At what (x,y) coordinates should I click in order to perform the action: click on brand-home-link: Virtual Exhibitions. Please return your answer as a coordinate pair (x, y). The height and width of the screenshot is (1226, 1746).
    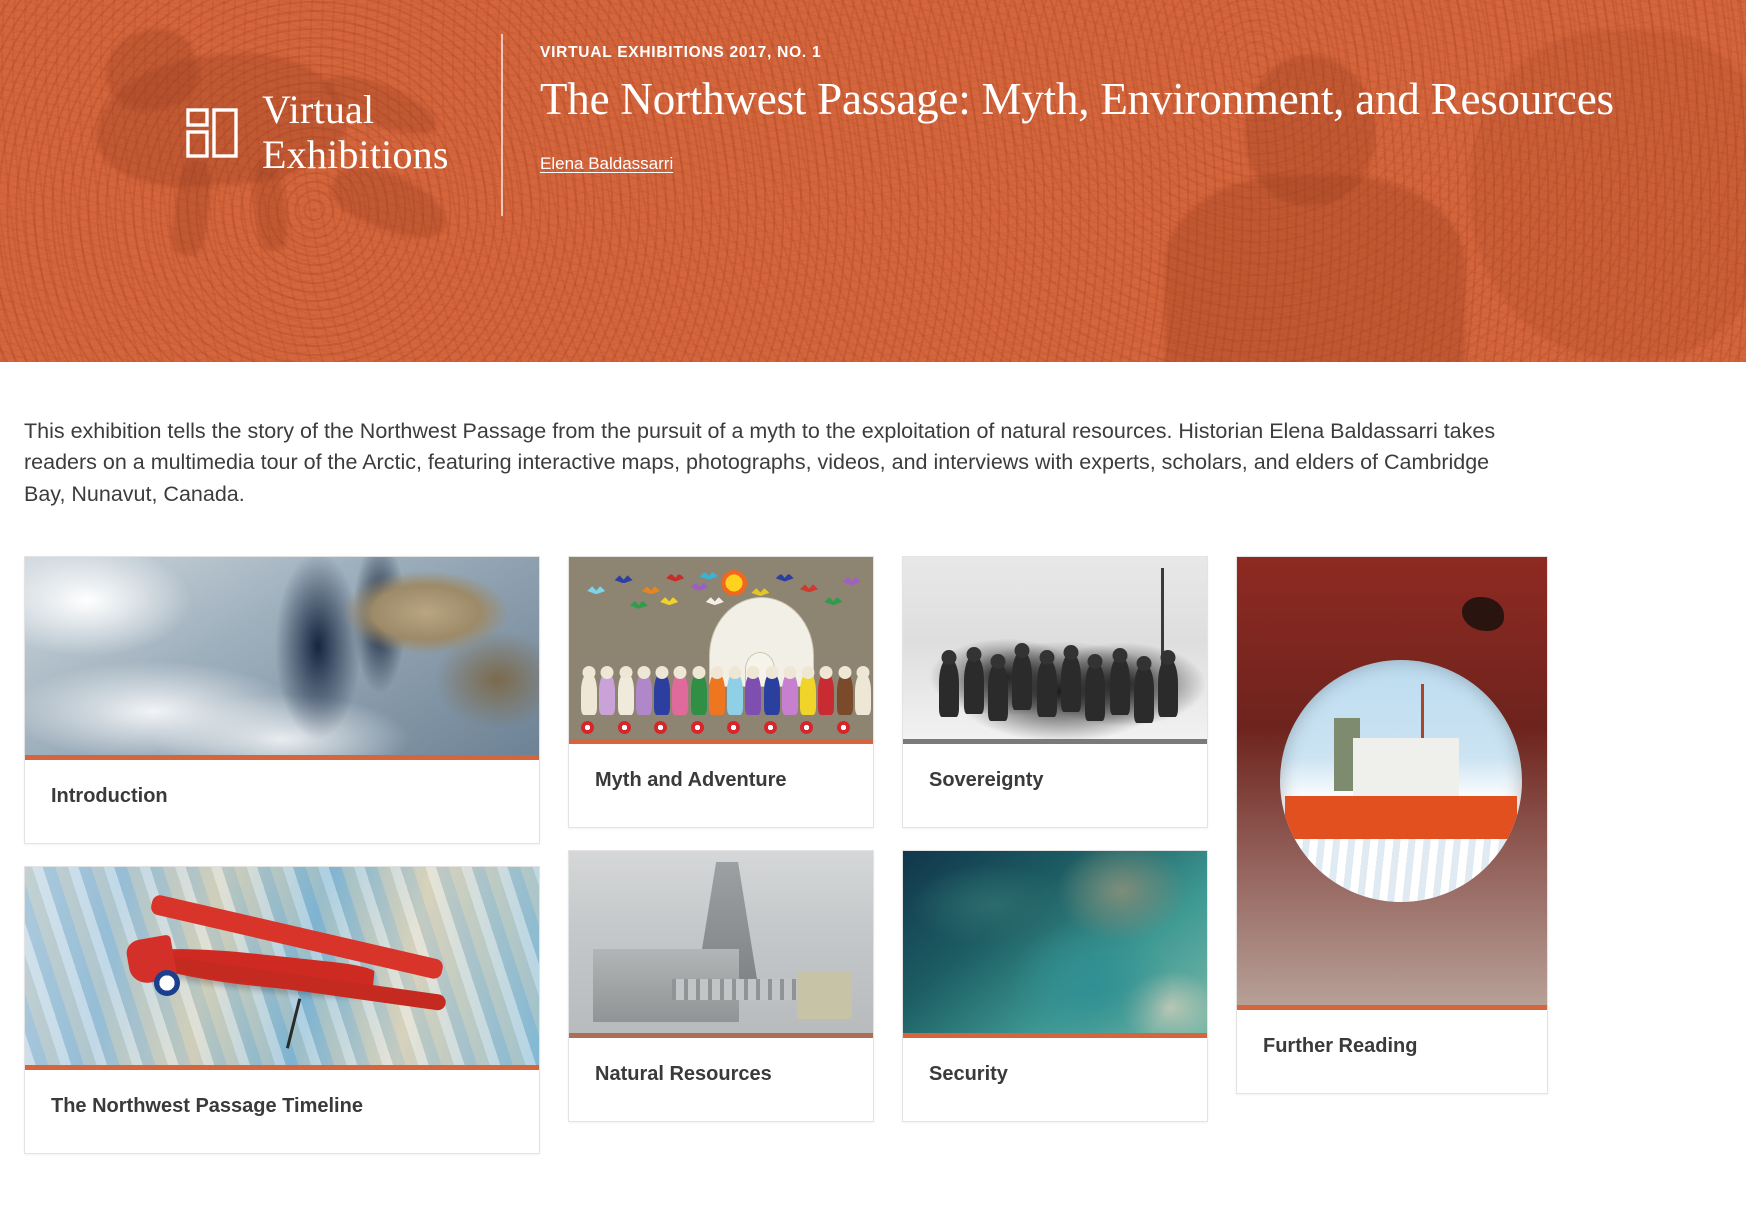
    Looking at the image, I should click on (317, 132).